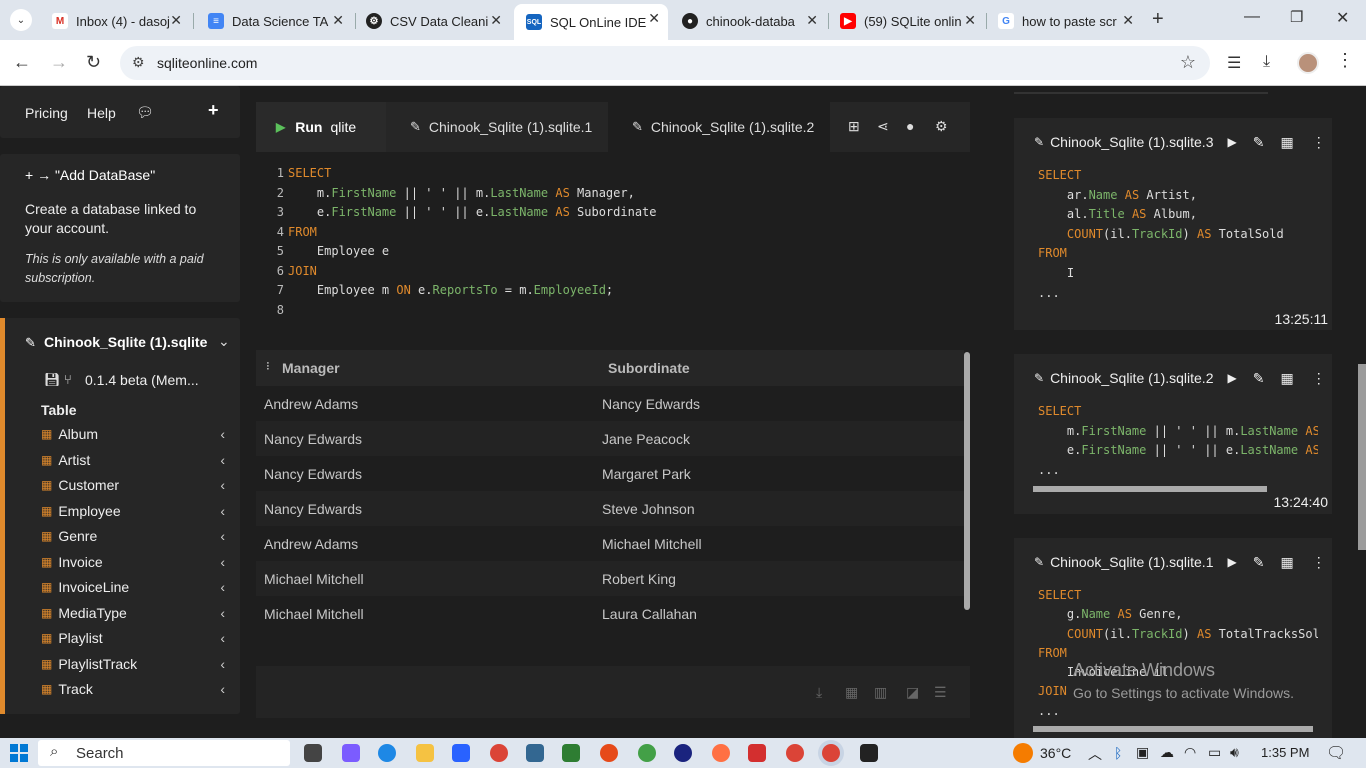 This screenshot has height=768, width=1366. Describe the element at coordinates (610, 438) in the screenshot. I see `table-row: Nancy Edwards Jane Peacock` at that location.